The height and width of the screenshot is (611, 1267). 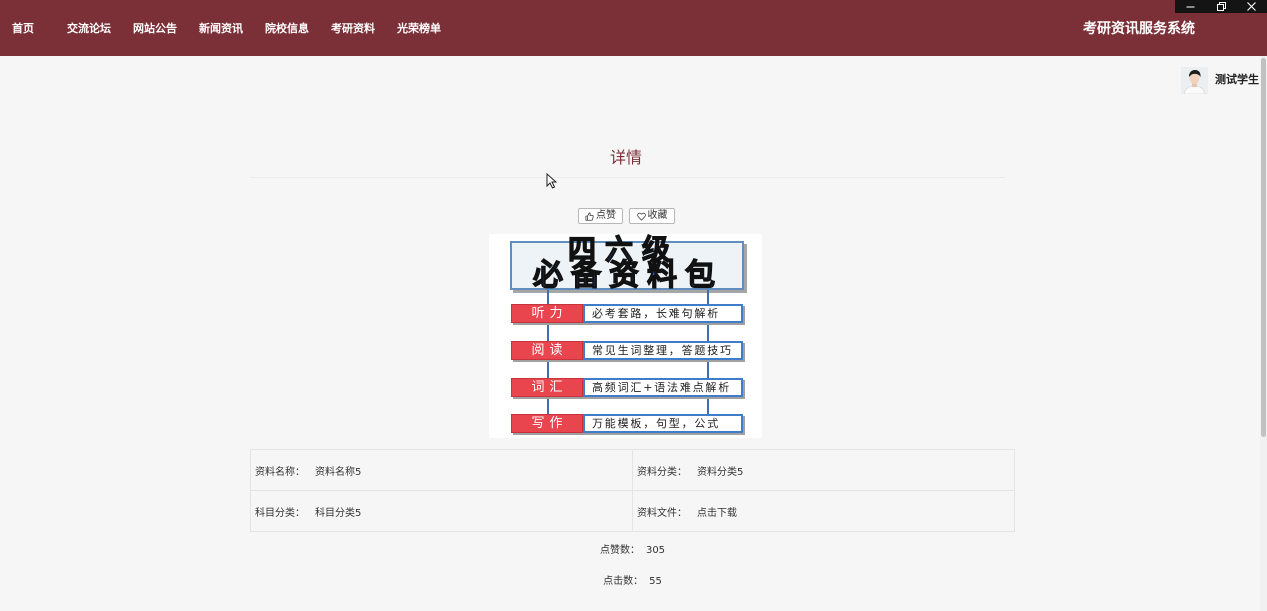 What do you see at coordinates (662, 513) in the screenshot?
I see `info-label: 资料文件：` at bounding box center [662, 513].